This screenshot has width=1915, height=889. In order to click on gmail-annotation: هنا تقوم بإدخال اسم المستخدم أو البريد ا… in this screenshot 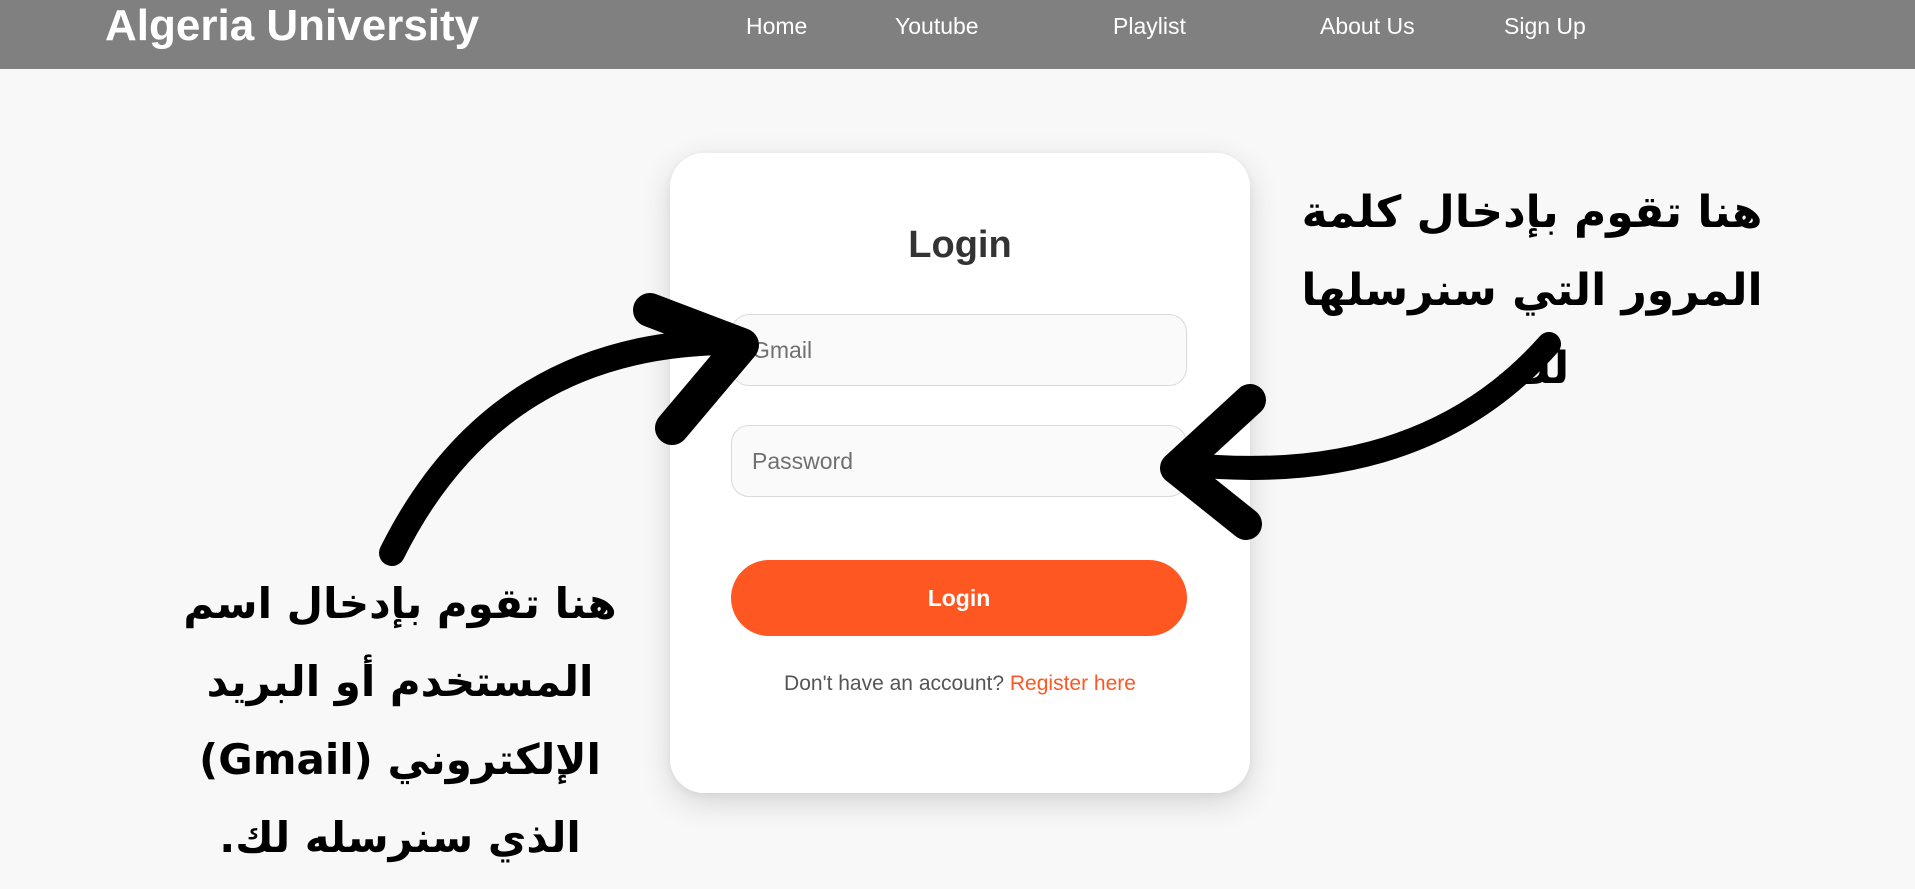, I will do `click(400, 720)`.